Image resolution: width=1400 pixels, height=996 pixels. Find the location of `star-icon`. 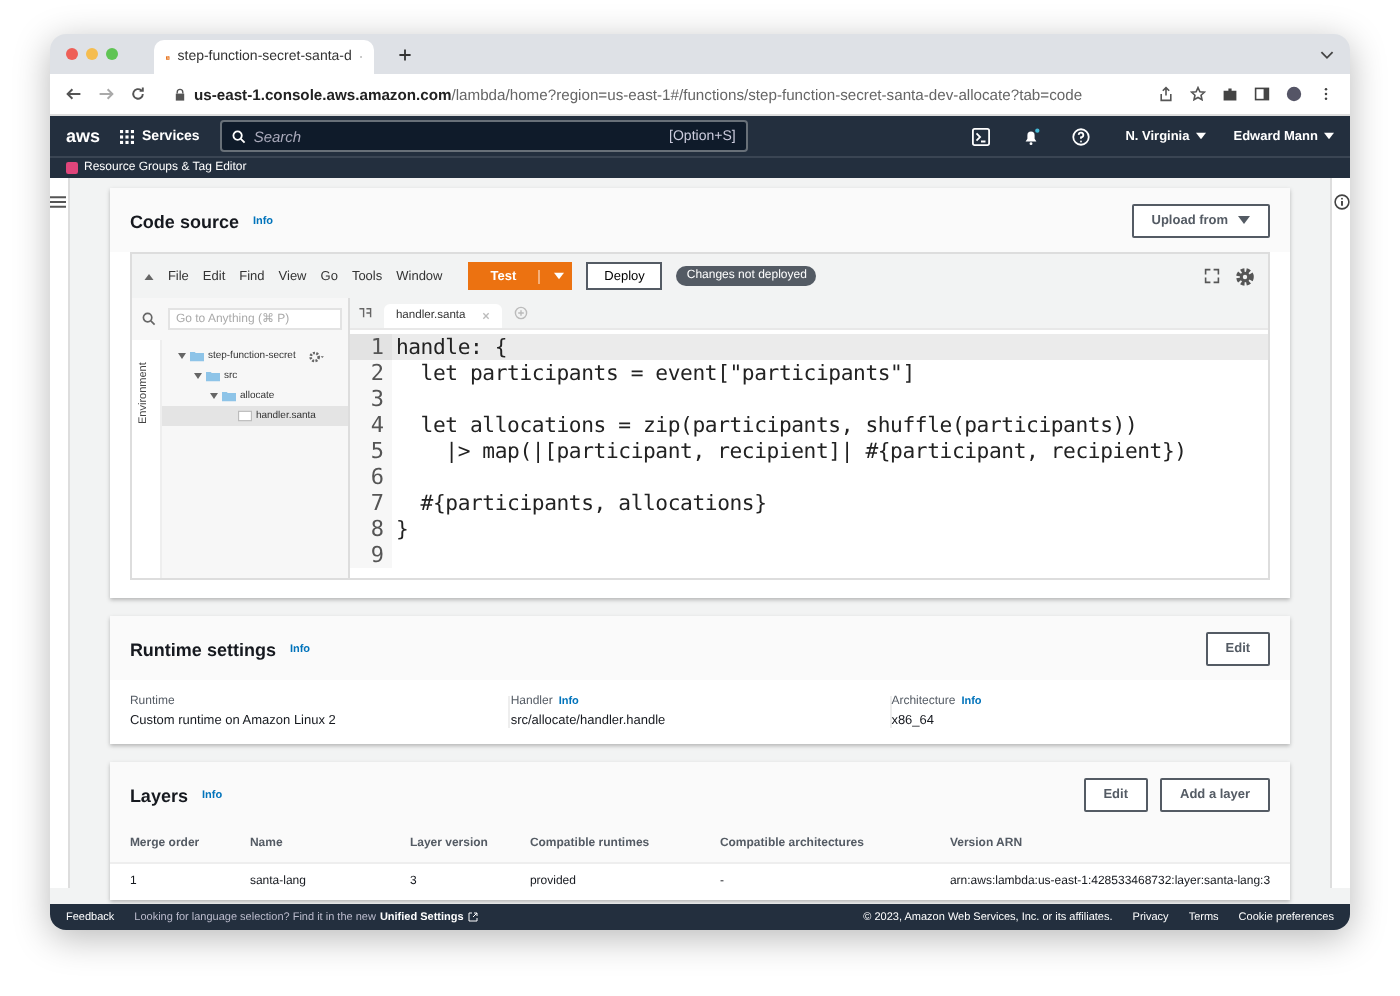

star-icon is located at coordinates (1198, 94).